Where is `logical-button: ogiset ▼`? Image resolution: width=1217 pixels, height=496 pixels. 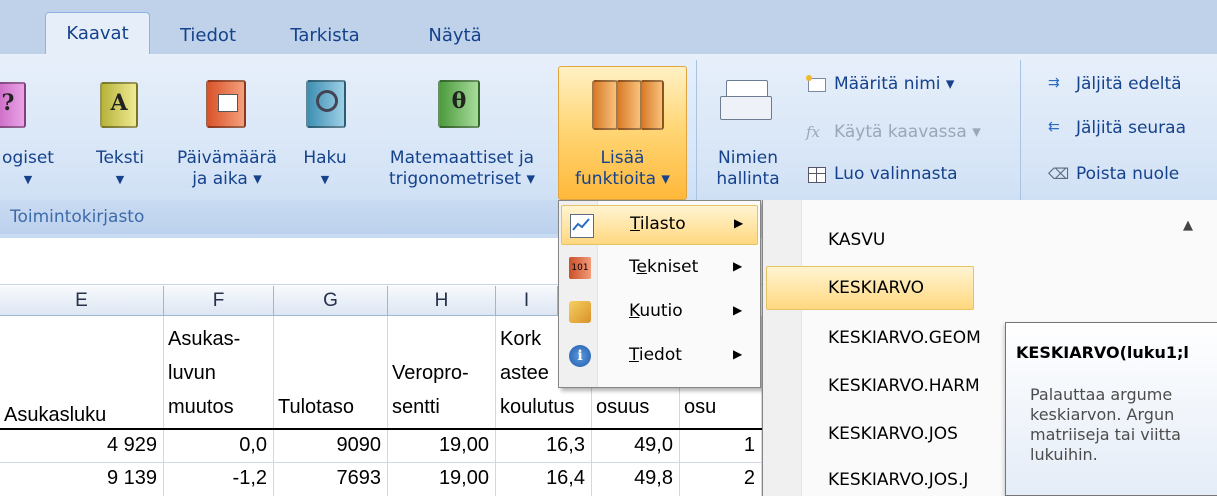 logical-button: ogiset ▼ is located at coordinates (28, 169).